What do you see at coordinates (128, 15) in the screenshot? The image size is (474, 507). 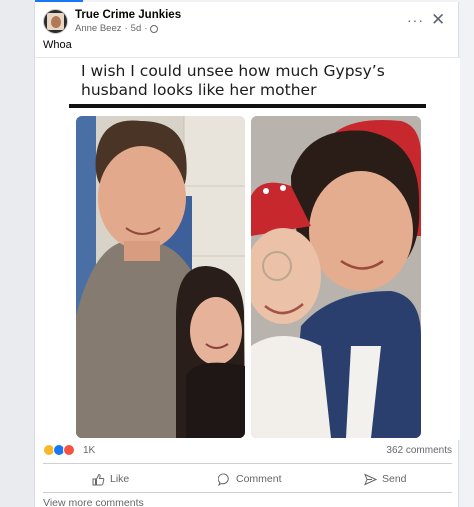 I see `group-name-link: True Crime Junkies` at bounding box center [128, 15].